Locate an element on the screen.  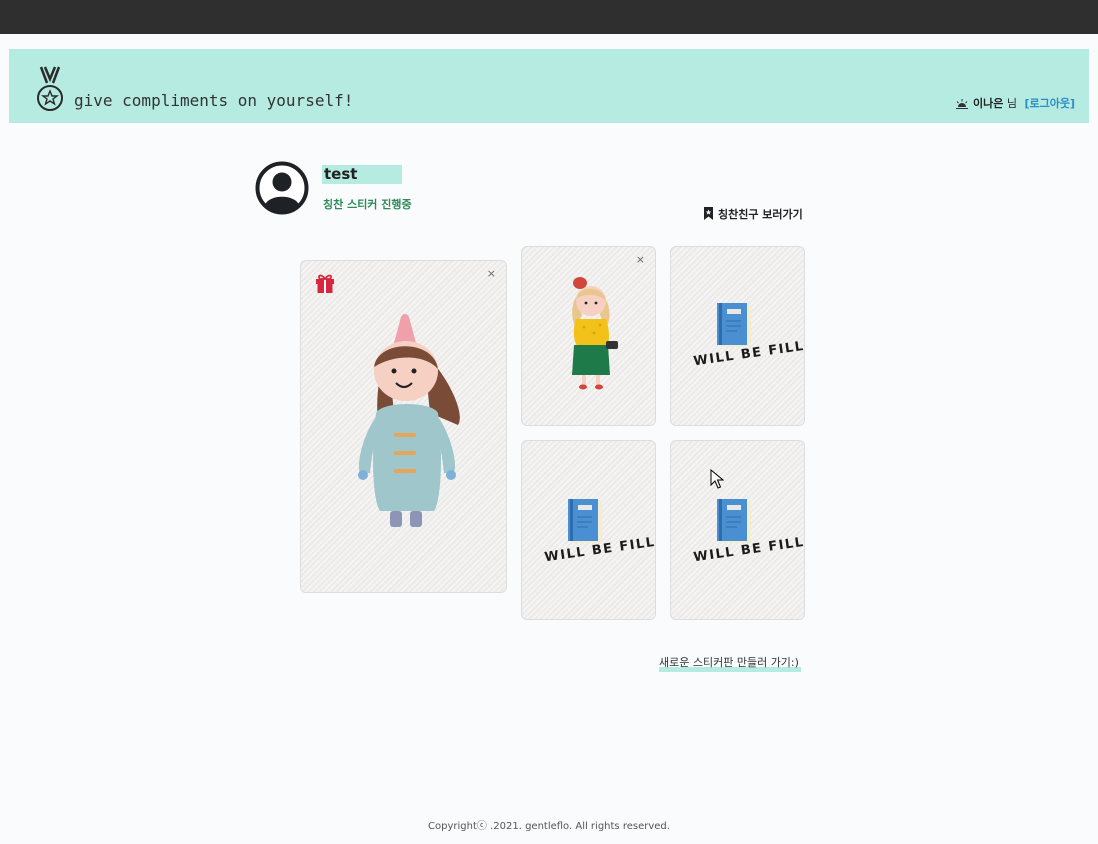
sticker-girl-yellow is located at coordinates (595, 333).